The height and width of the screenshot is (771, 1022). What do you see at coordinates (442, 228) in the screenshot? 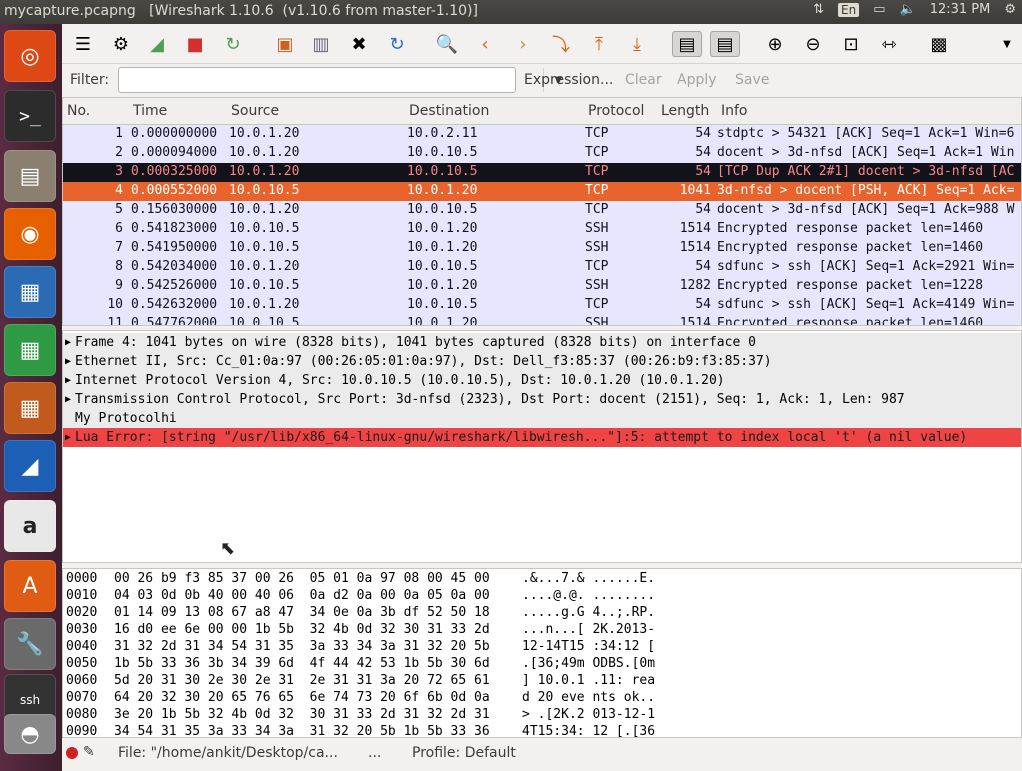
I see `packet-cell-dst: 10.0.1.20` at bounding box center [442, 228].